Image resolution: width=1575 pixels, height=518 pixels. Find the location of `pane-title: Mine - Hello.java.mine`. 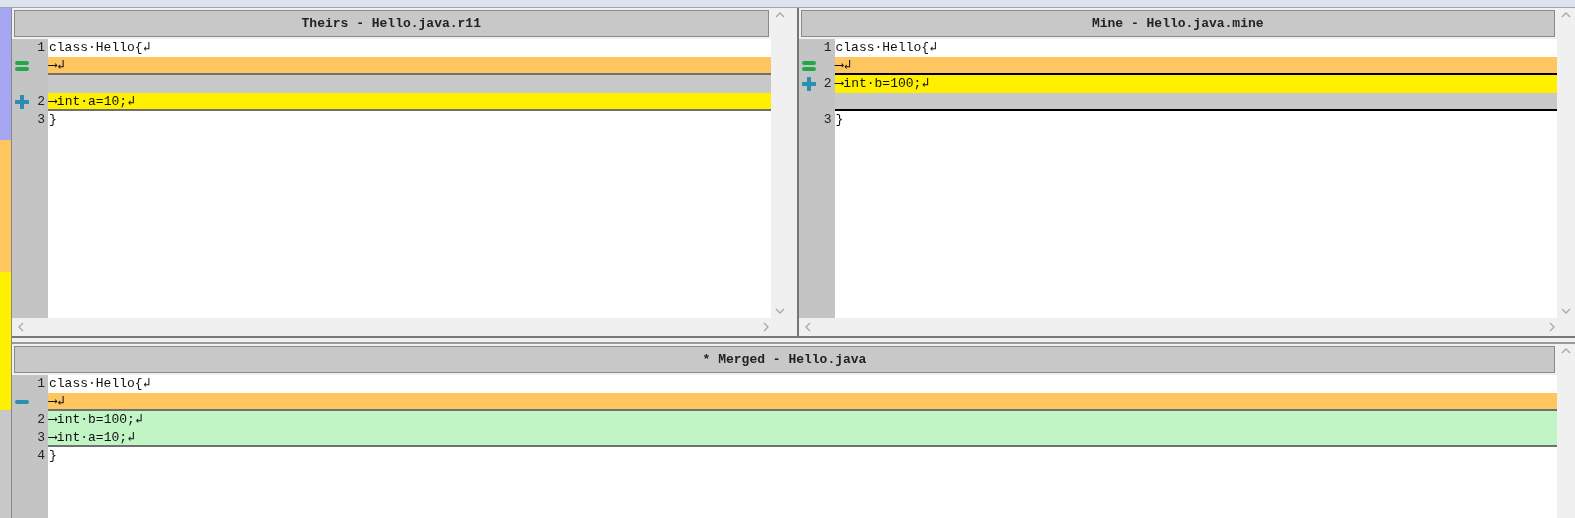

pane-title: Mine - Hello.java.mine is located at coordinates (1177, 23).